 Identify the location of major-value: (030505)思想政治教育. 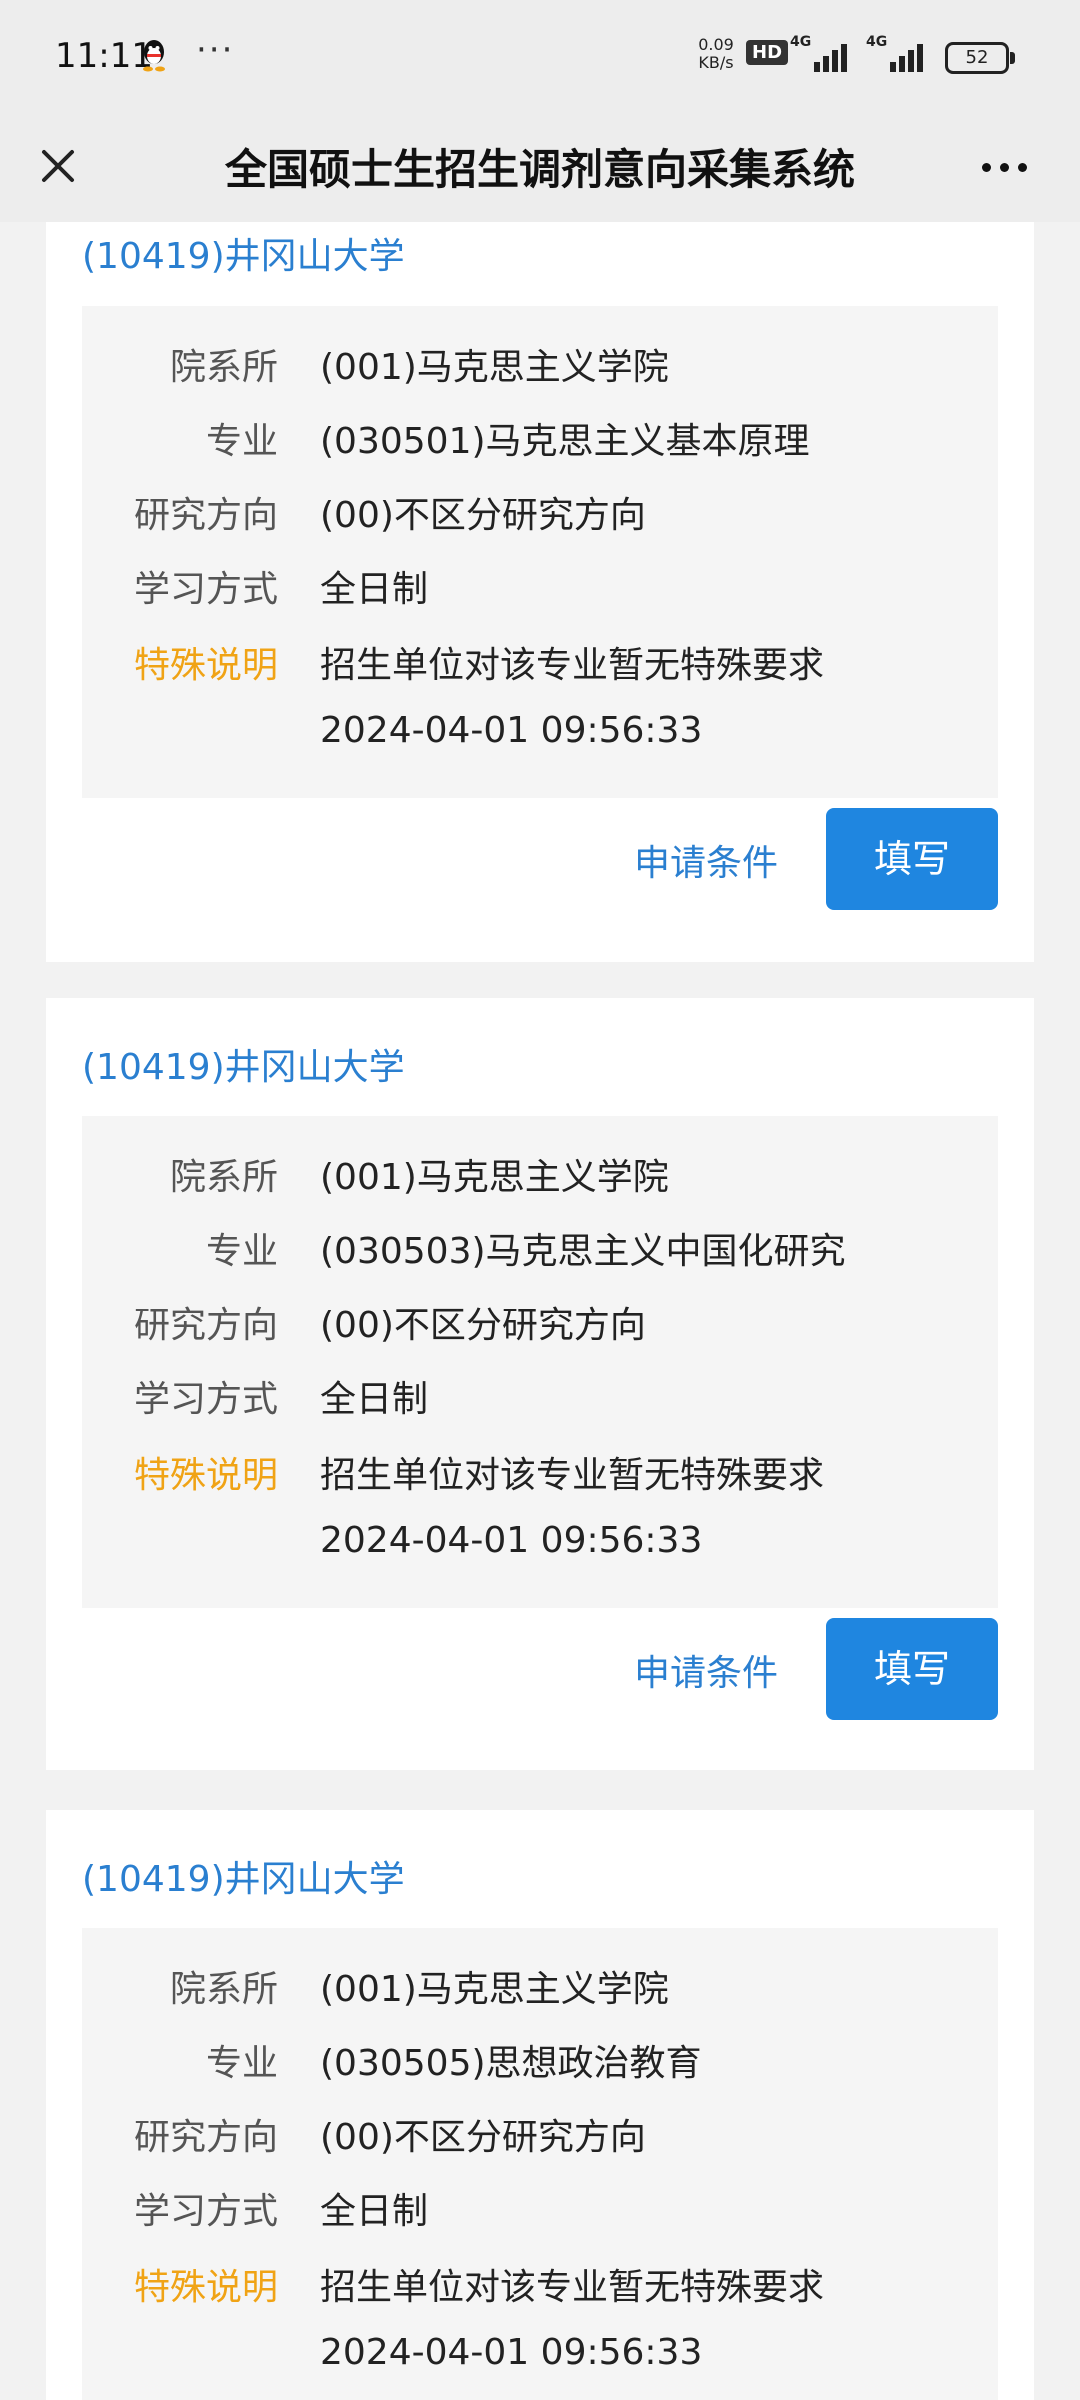
(511, 2063).